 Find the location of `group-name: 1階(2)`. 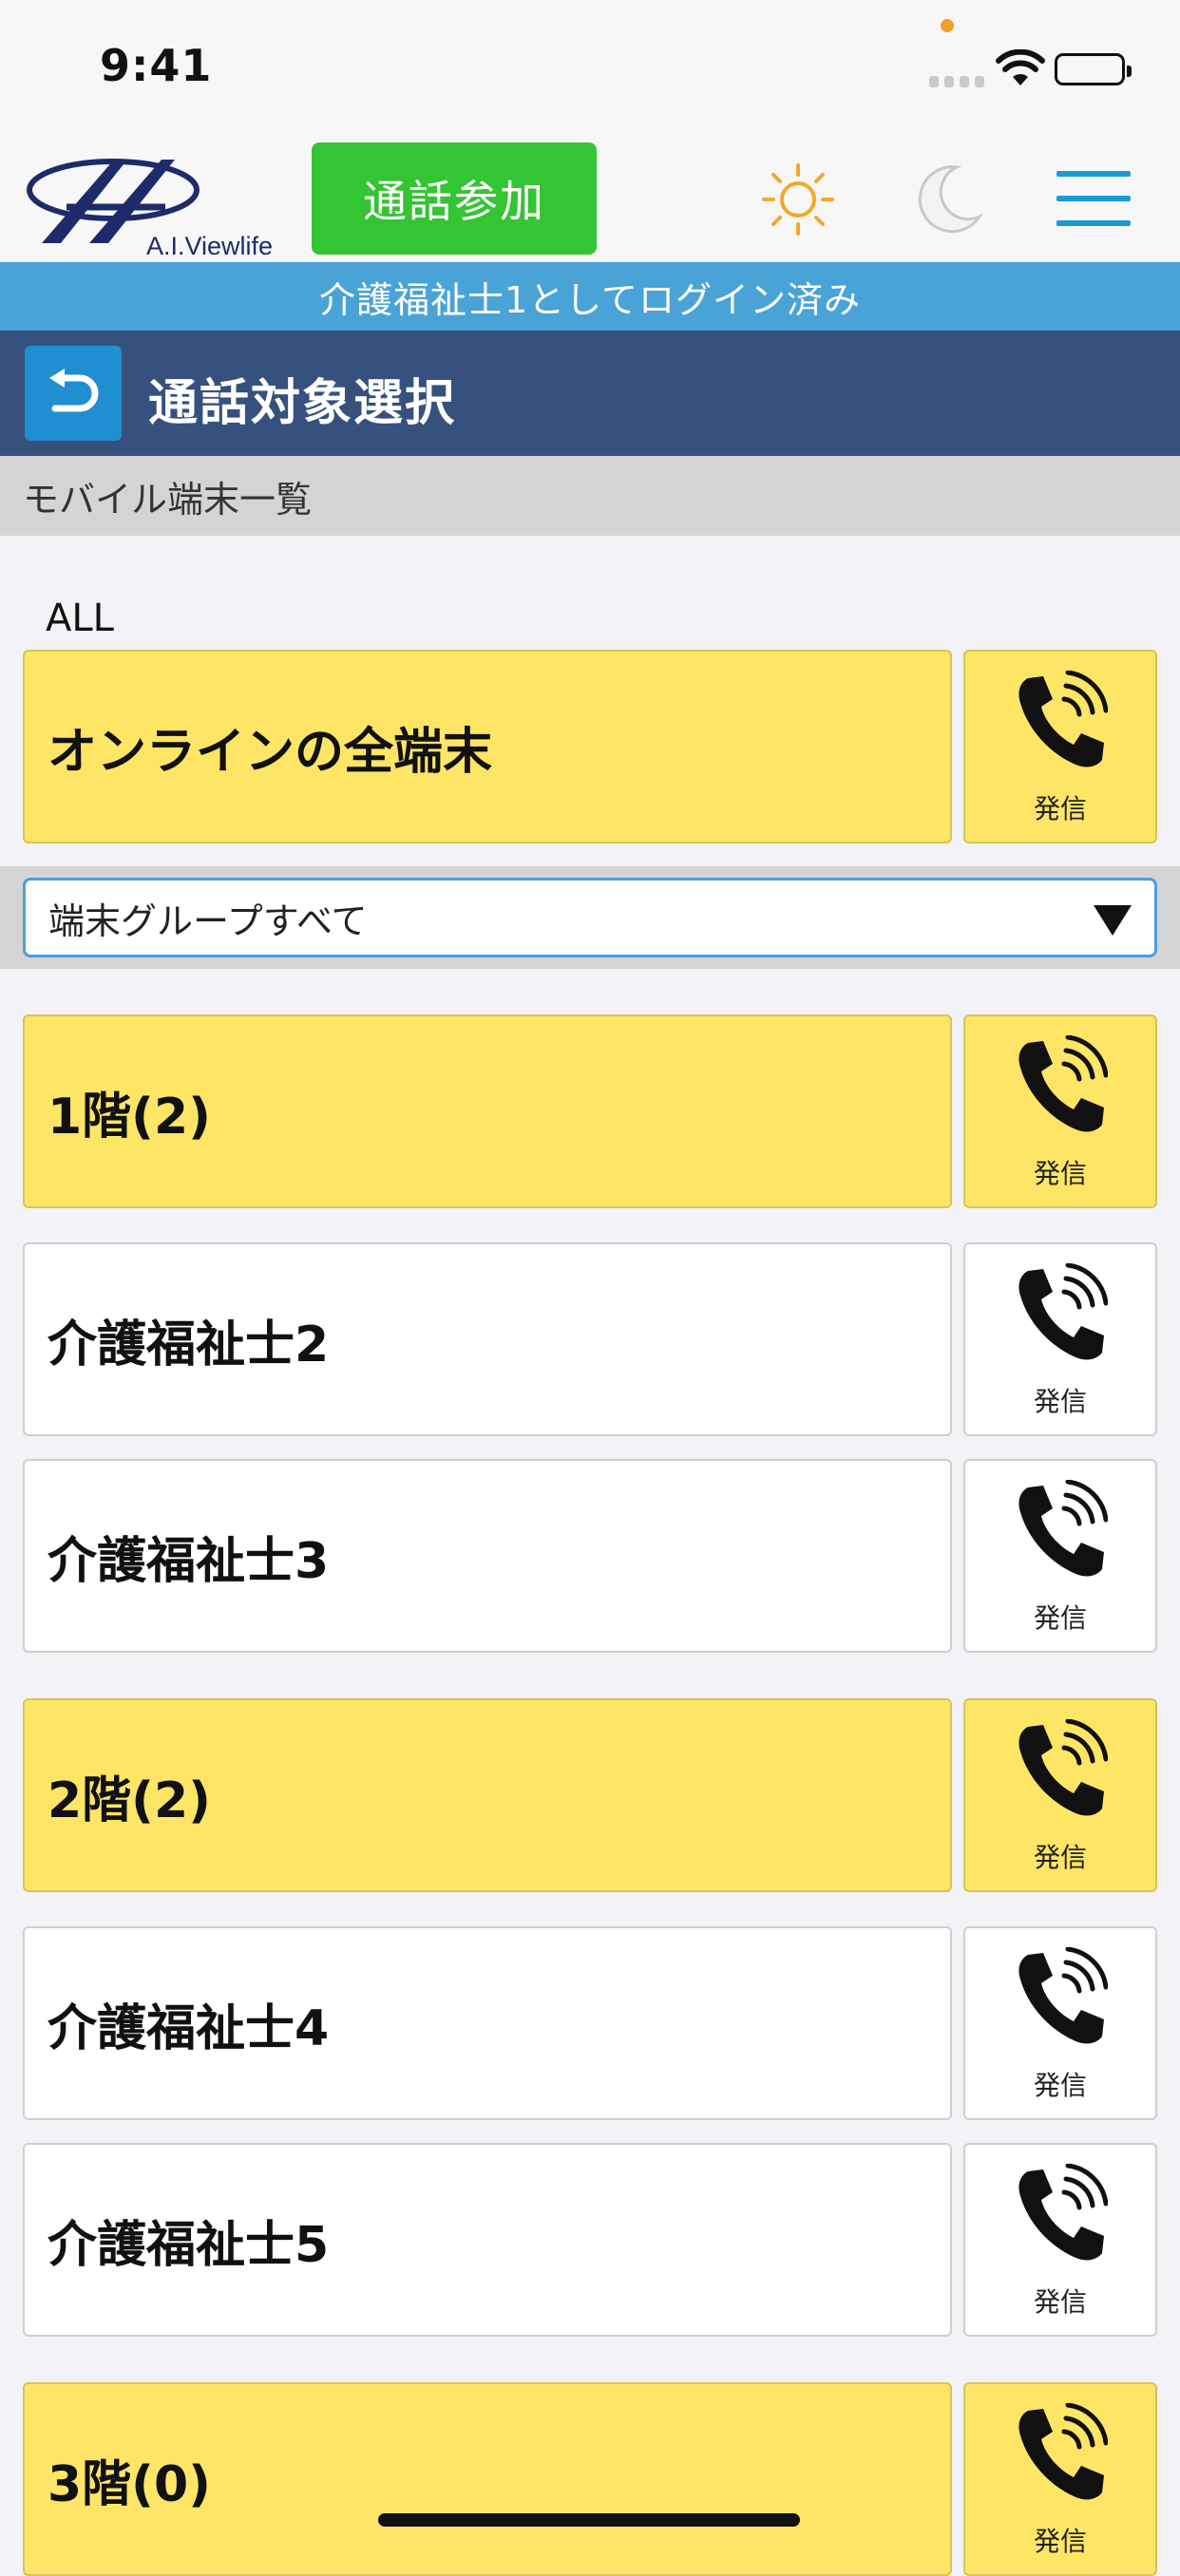

group-name: 1階(2) is located at coordinates (487, 1111).